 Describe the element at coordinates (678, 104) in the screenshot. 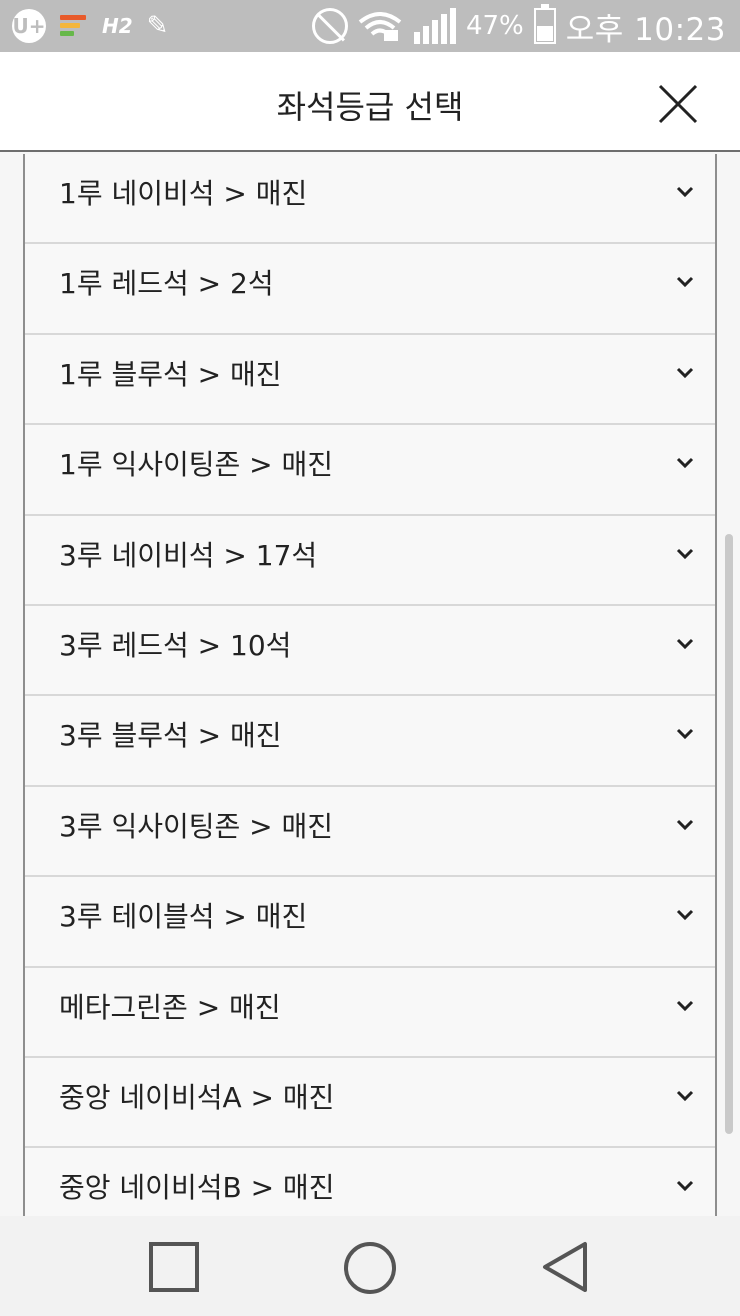

I see `close-icon` at that location.